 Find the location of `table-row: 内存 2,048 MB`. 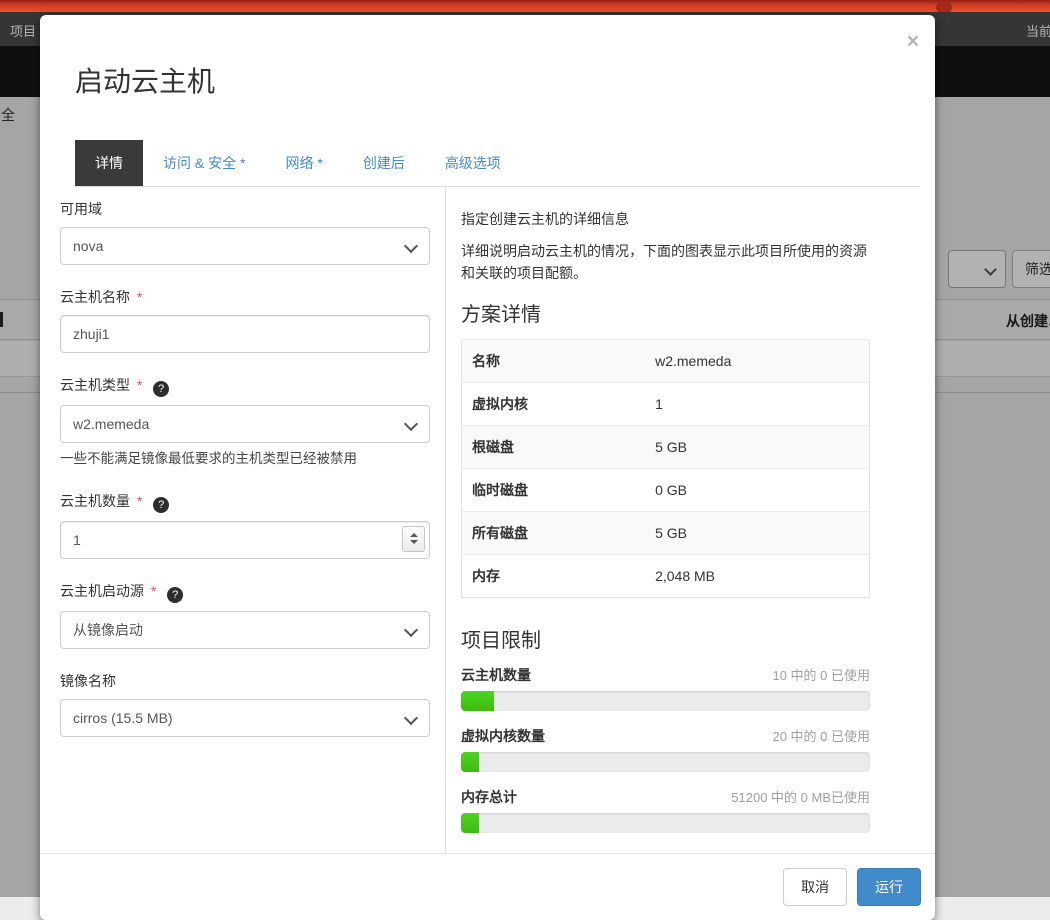

table-row: 内存 2,048 MB is located at coordinates (665, 576).